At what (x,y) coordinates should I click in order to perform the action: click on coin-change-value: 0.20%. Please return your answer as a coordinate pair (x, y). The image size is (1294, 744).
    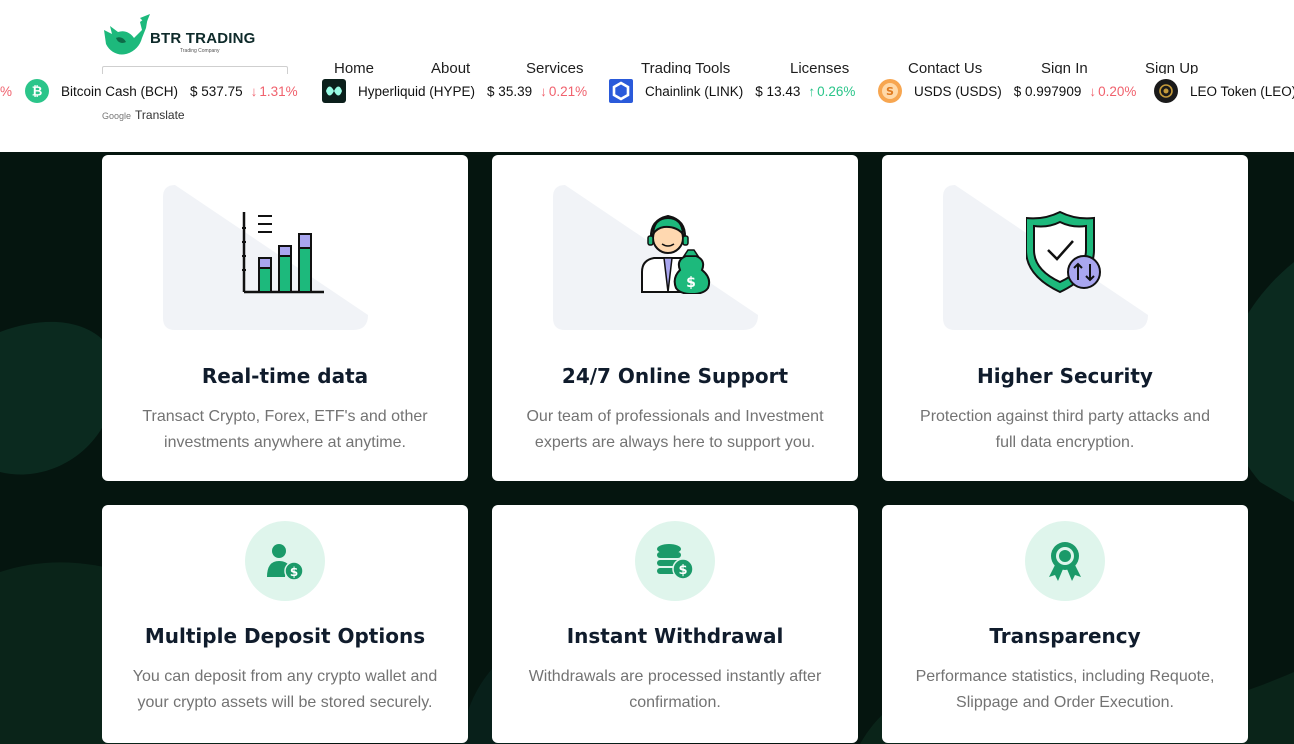
    Looking at the image, I should click on (1117, 91).